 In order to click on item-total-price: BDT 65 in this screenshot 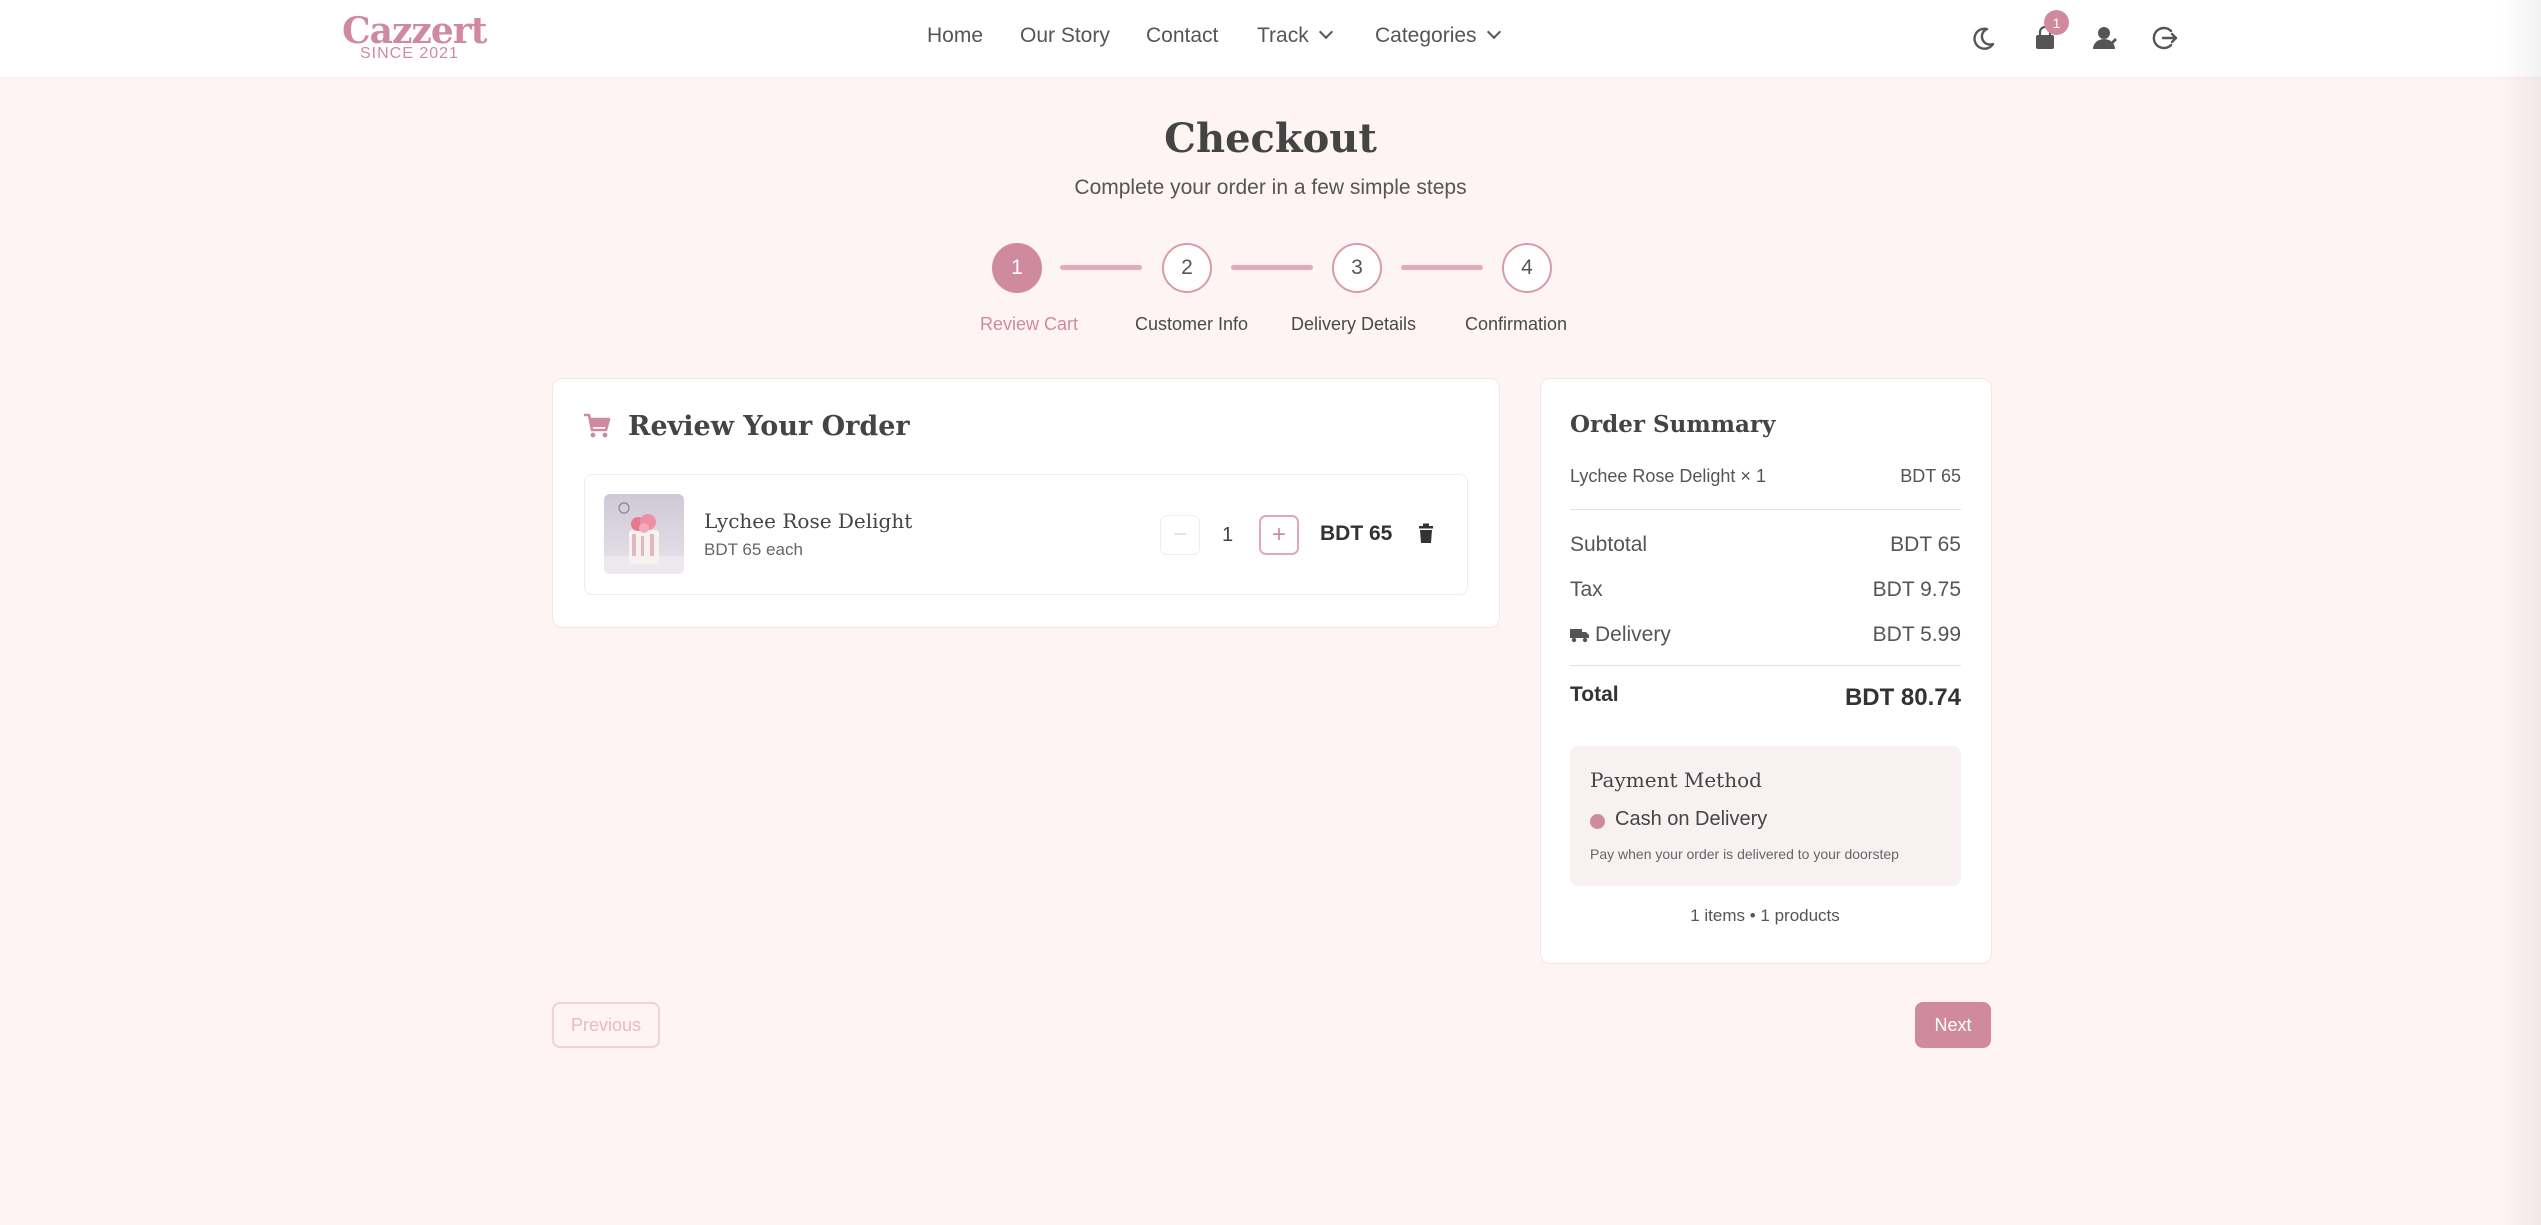, I will do `click(1356, 533)`.